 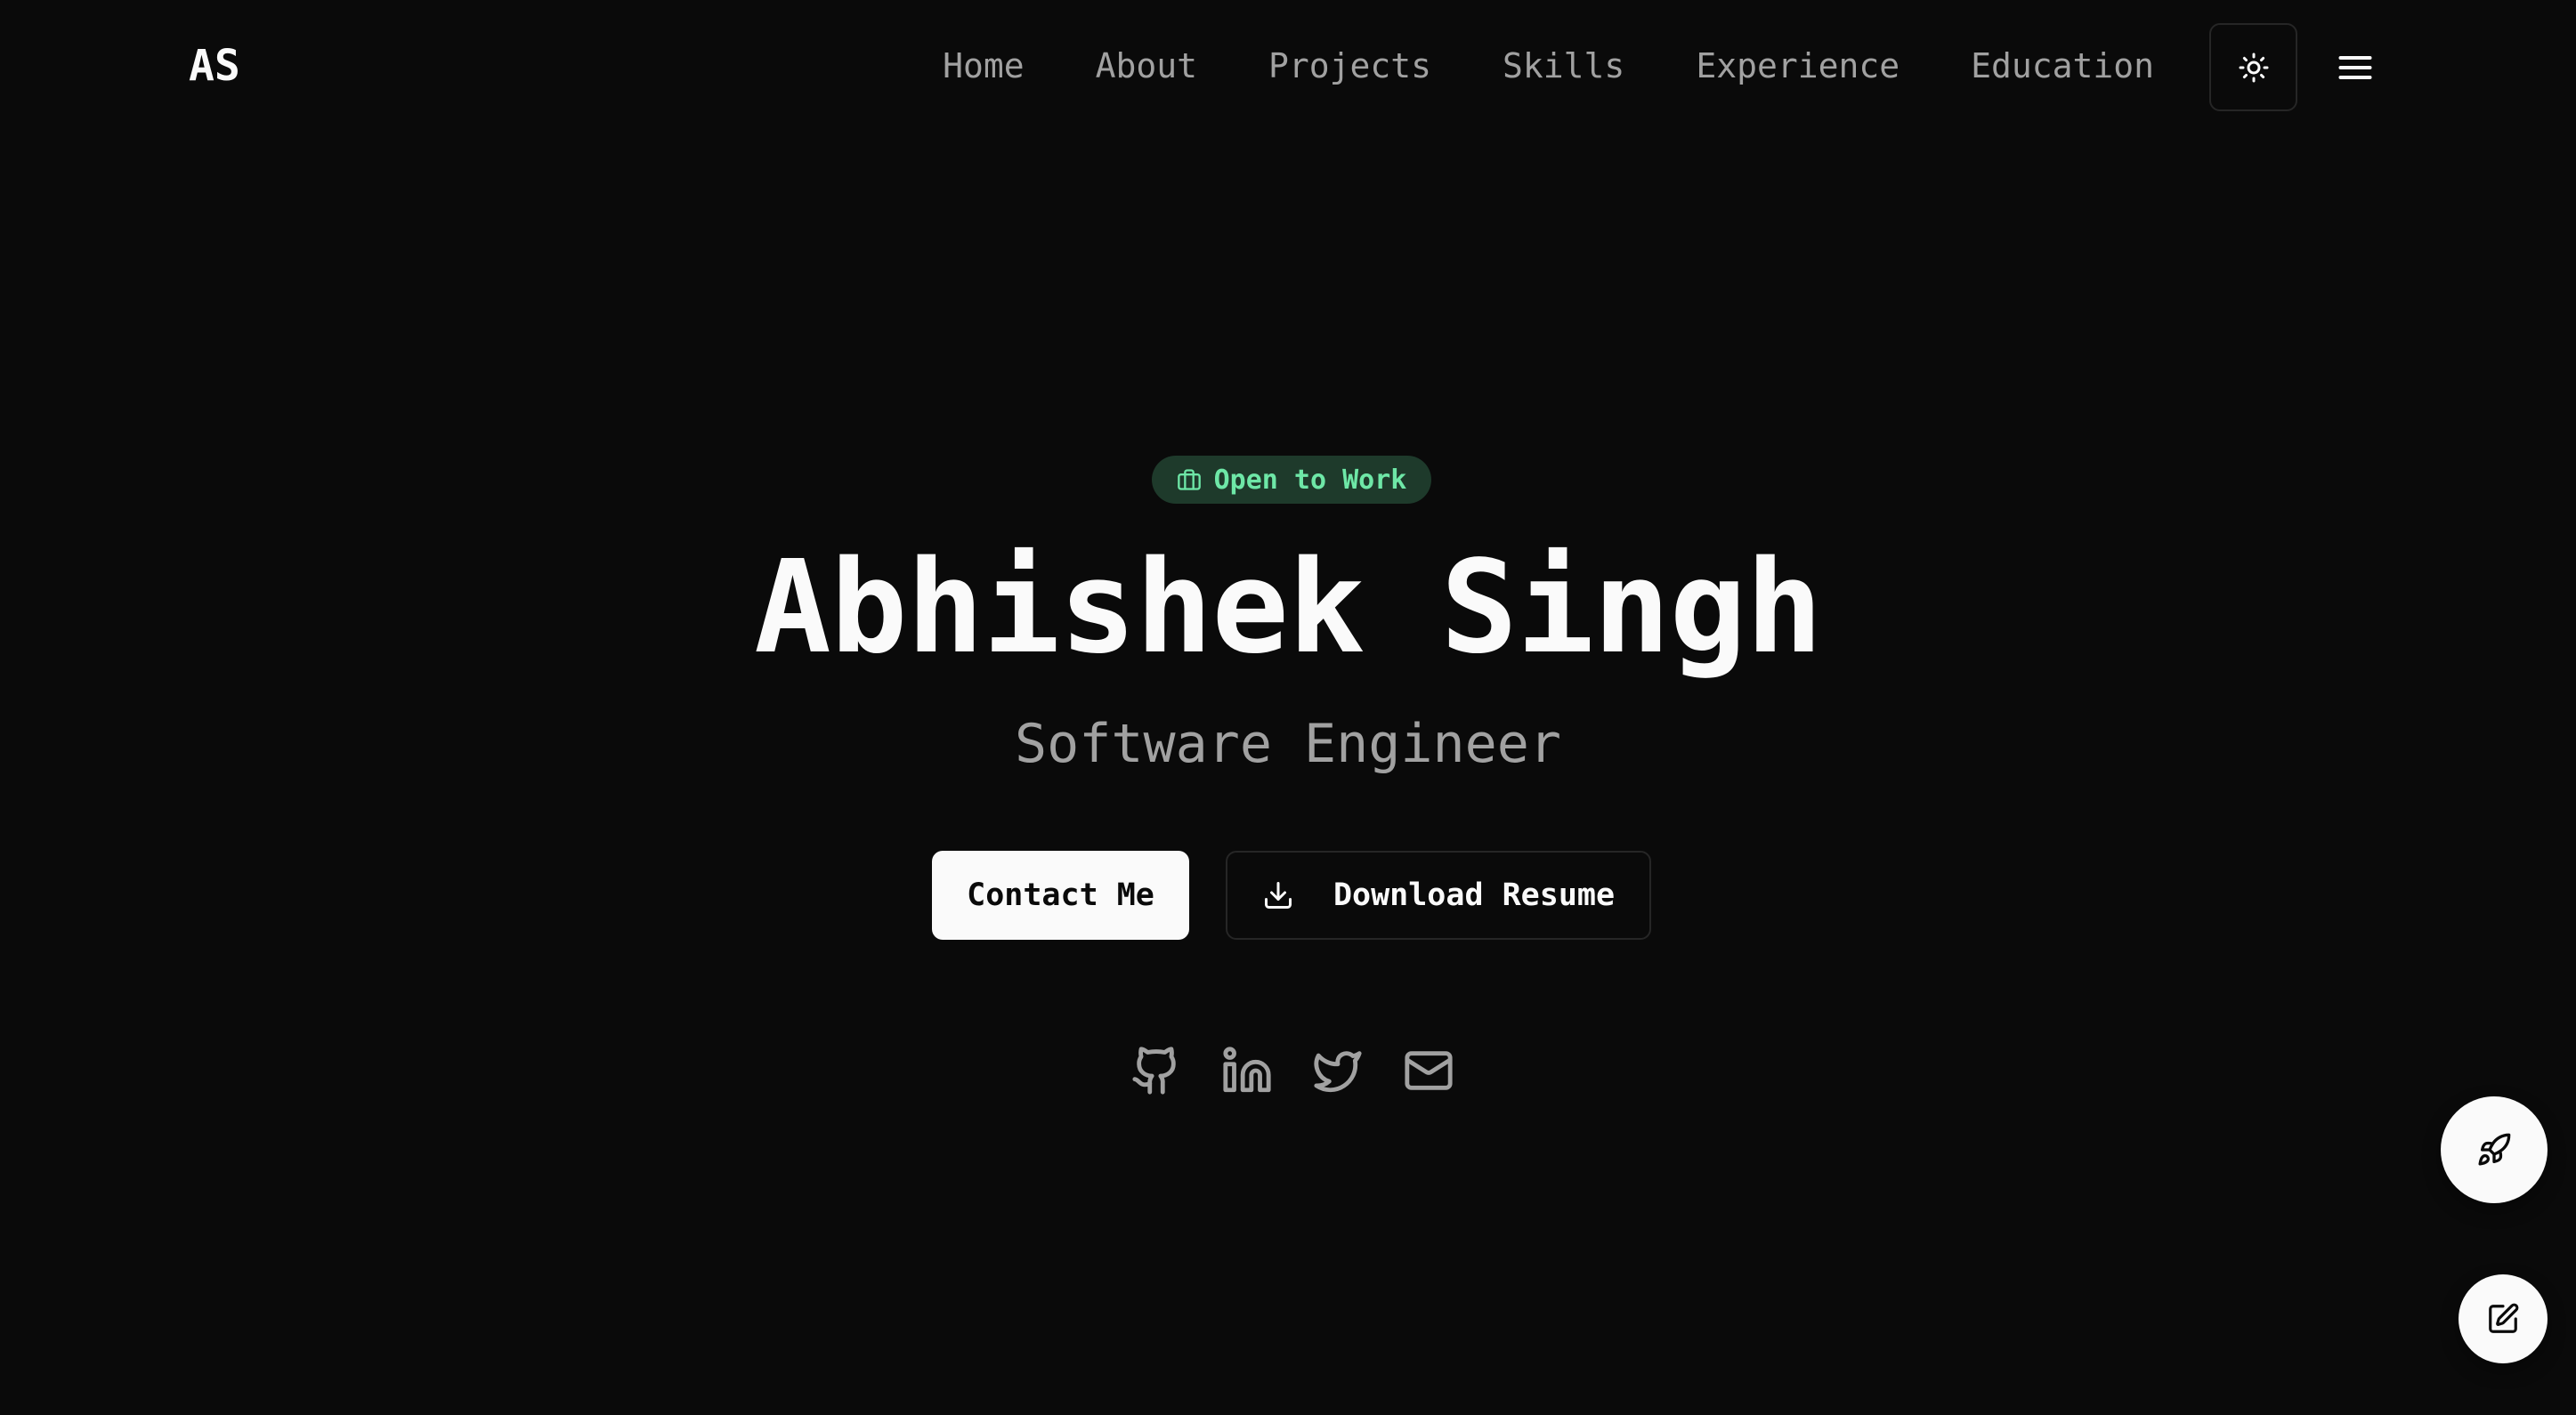 I want to click on github-icon, so click(x=1154, y=1071).